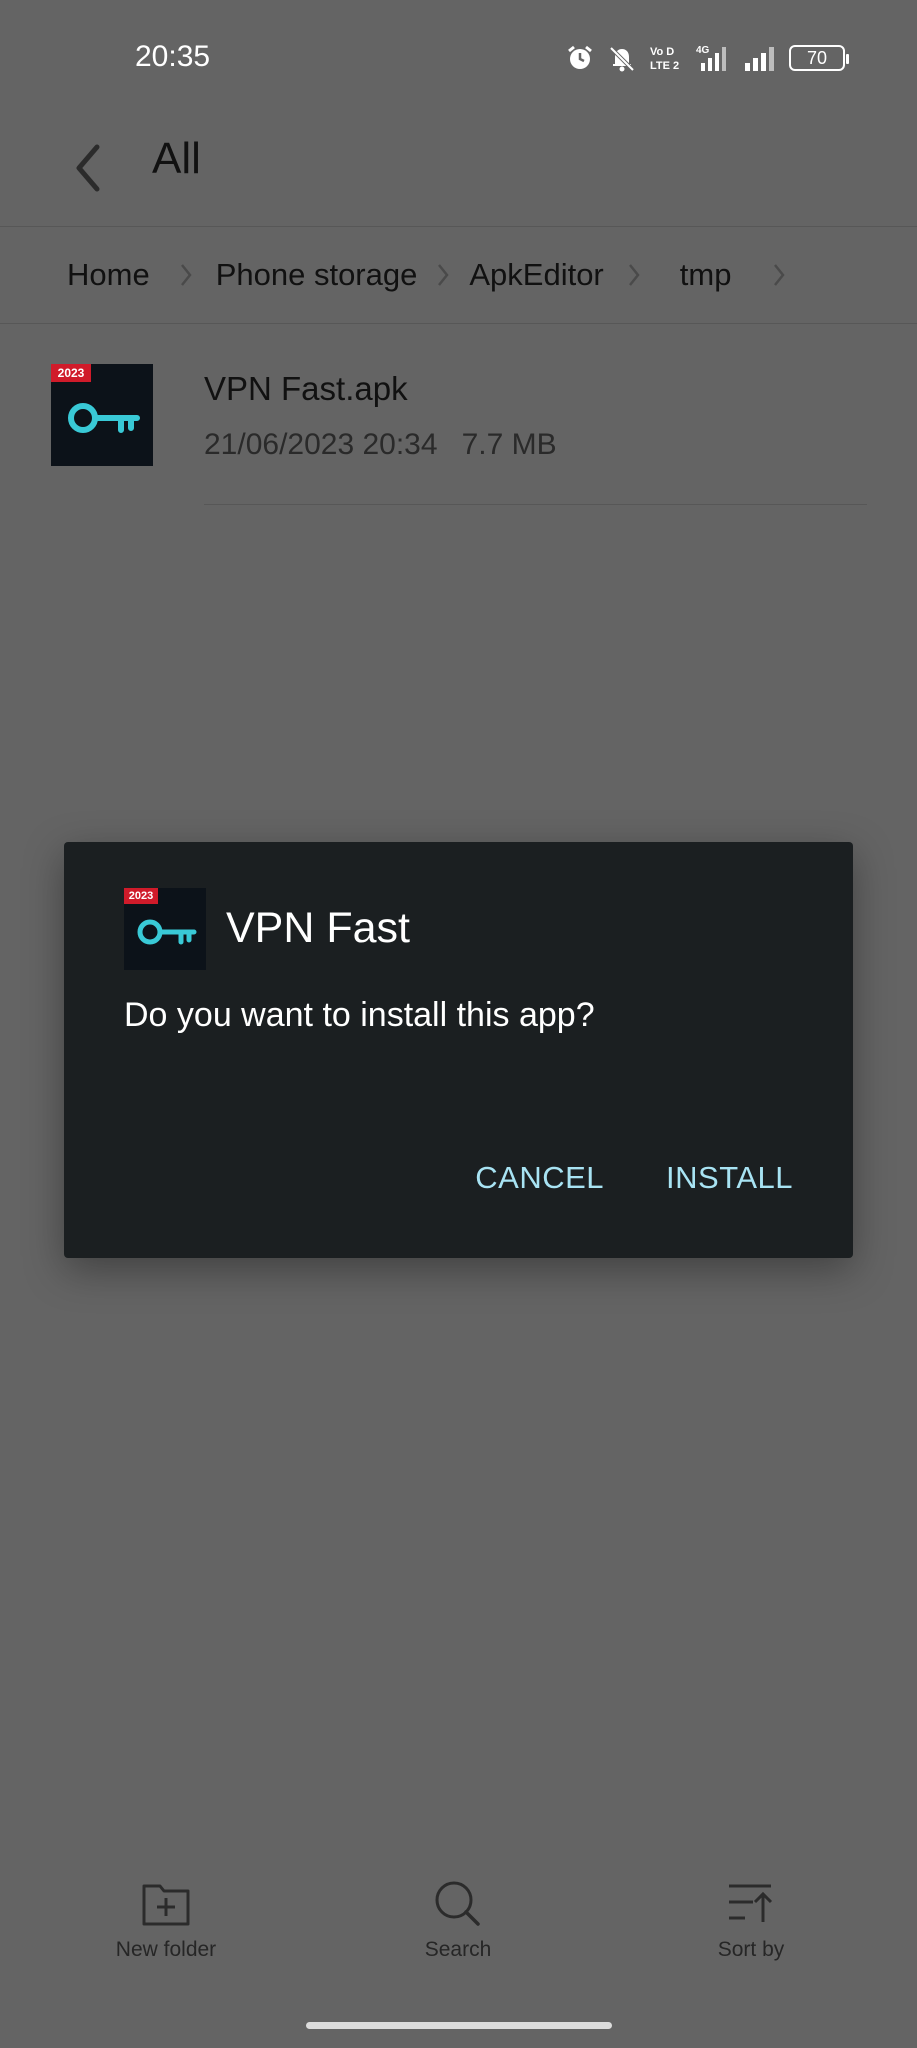  I want to click on sort-label: Sort by, so click(751, 1949).